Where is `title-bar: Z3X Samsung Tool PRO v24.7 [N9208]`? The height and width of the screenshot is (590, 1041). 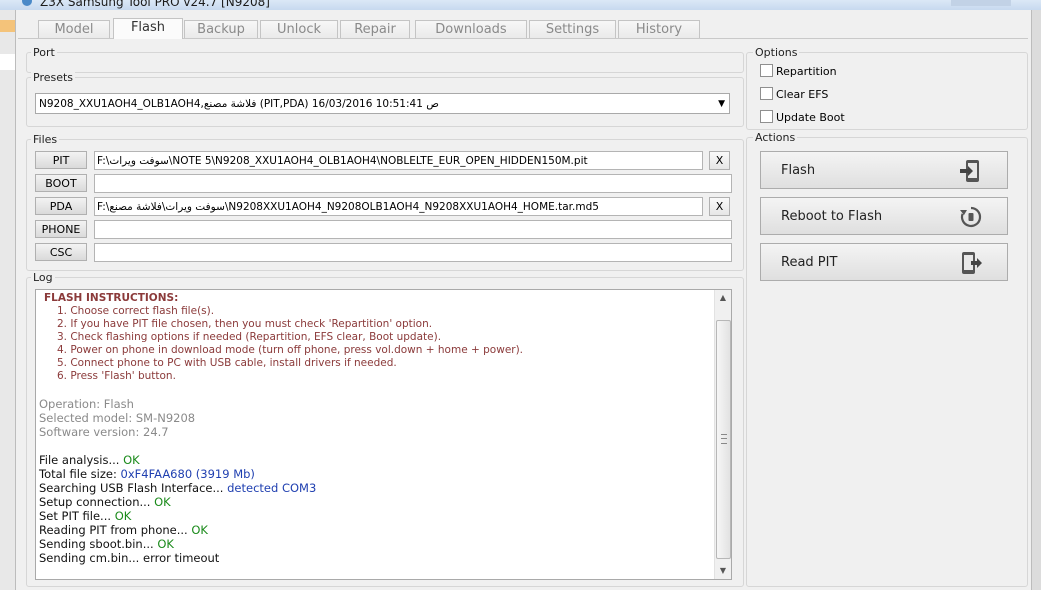
title-bar: Z3X Samsung Tool PRO v24.7 [N9208] is located at coordinates (520, 5).